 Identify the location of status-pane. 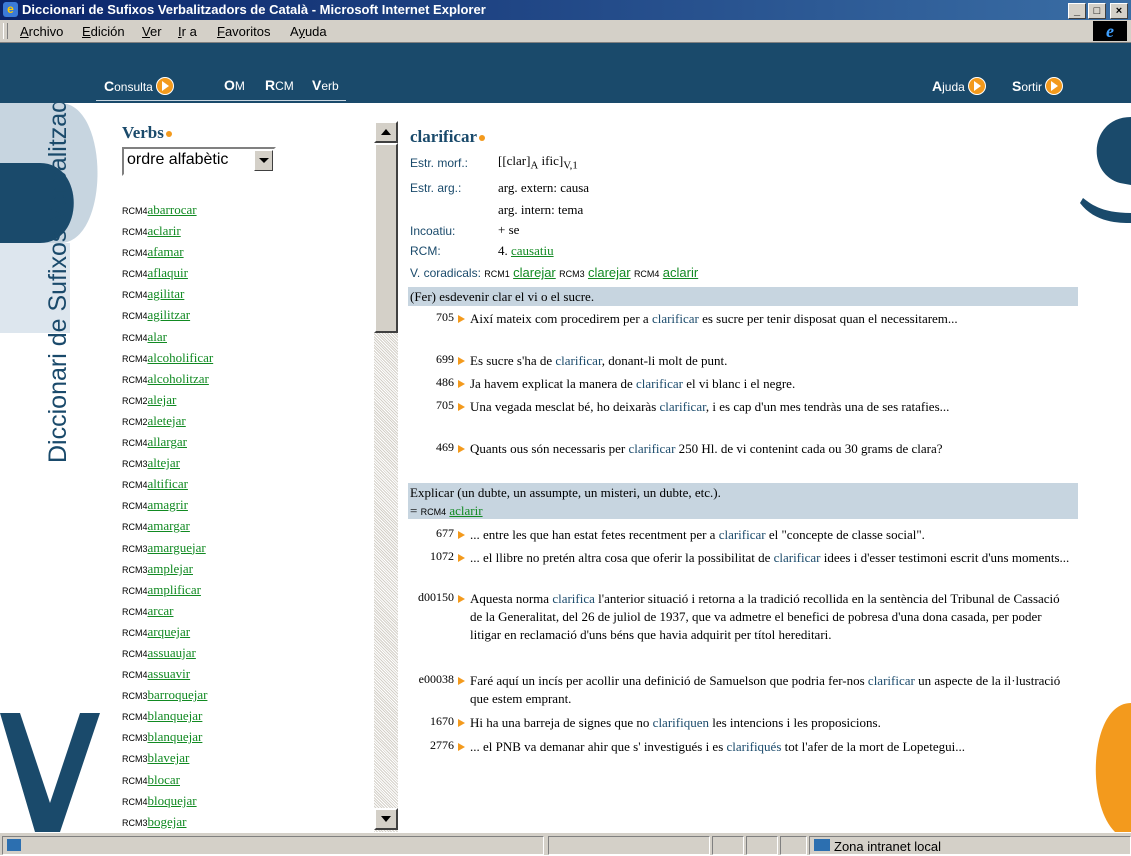
(762, 845).